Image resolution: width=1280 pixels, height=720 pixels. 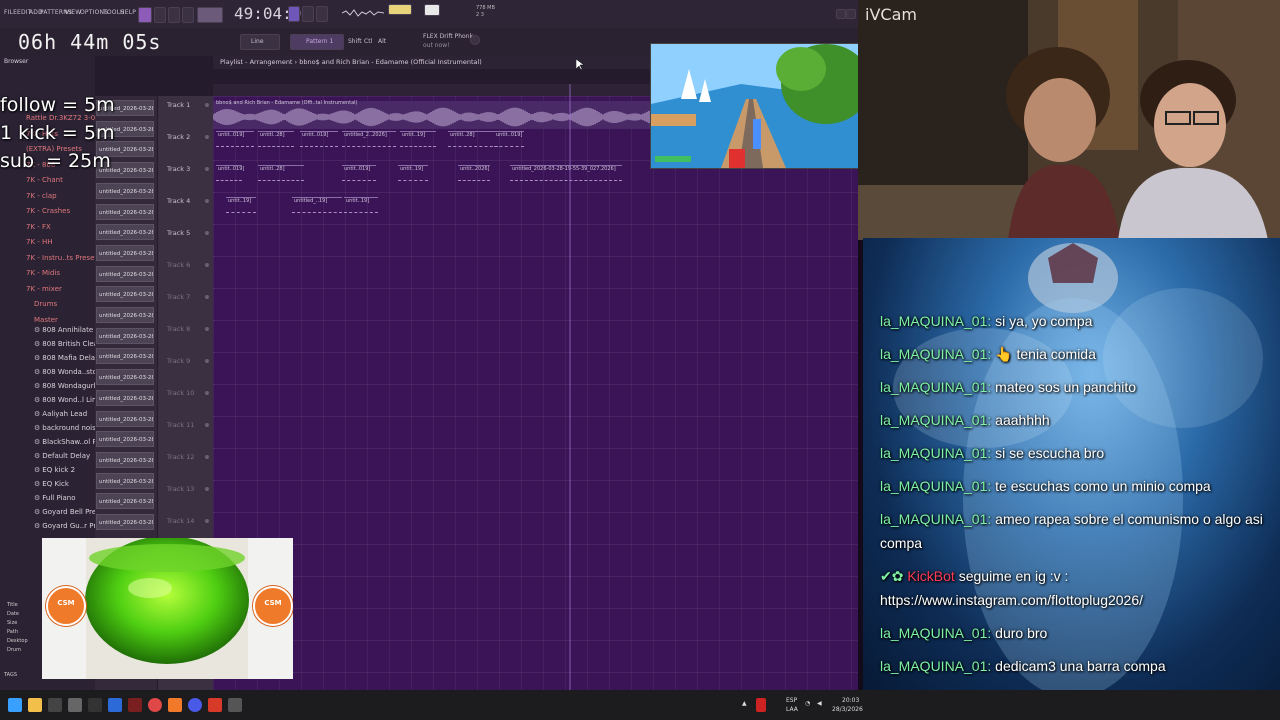 I want to click on browser-preset-item: ⚙ EQ kick 2, so click(x=54, y=470).